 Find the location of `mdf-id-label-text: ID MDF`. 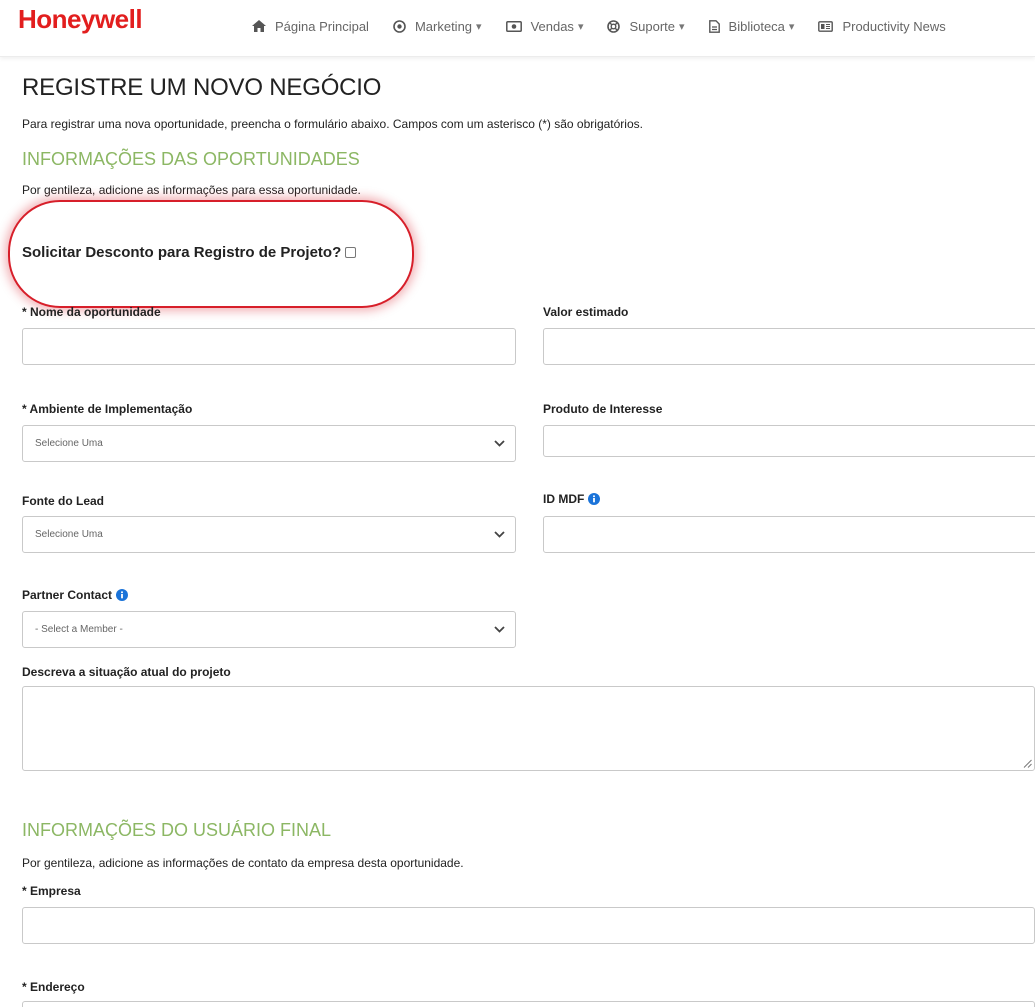

mdf-id-label-text: ID MDF is located at coordinates (564, 499).